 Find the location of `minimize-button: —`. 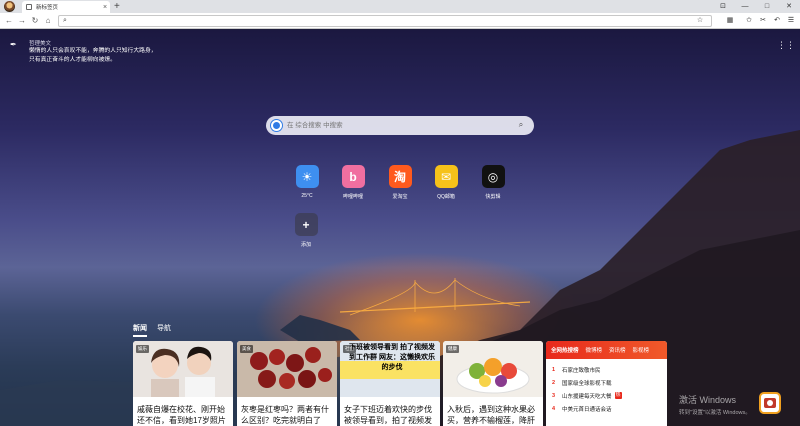

minimize-button: — is located at coordinates (745, 6).